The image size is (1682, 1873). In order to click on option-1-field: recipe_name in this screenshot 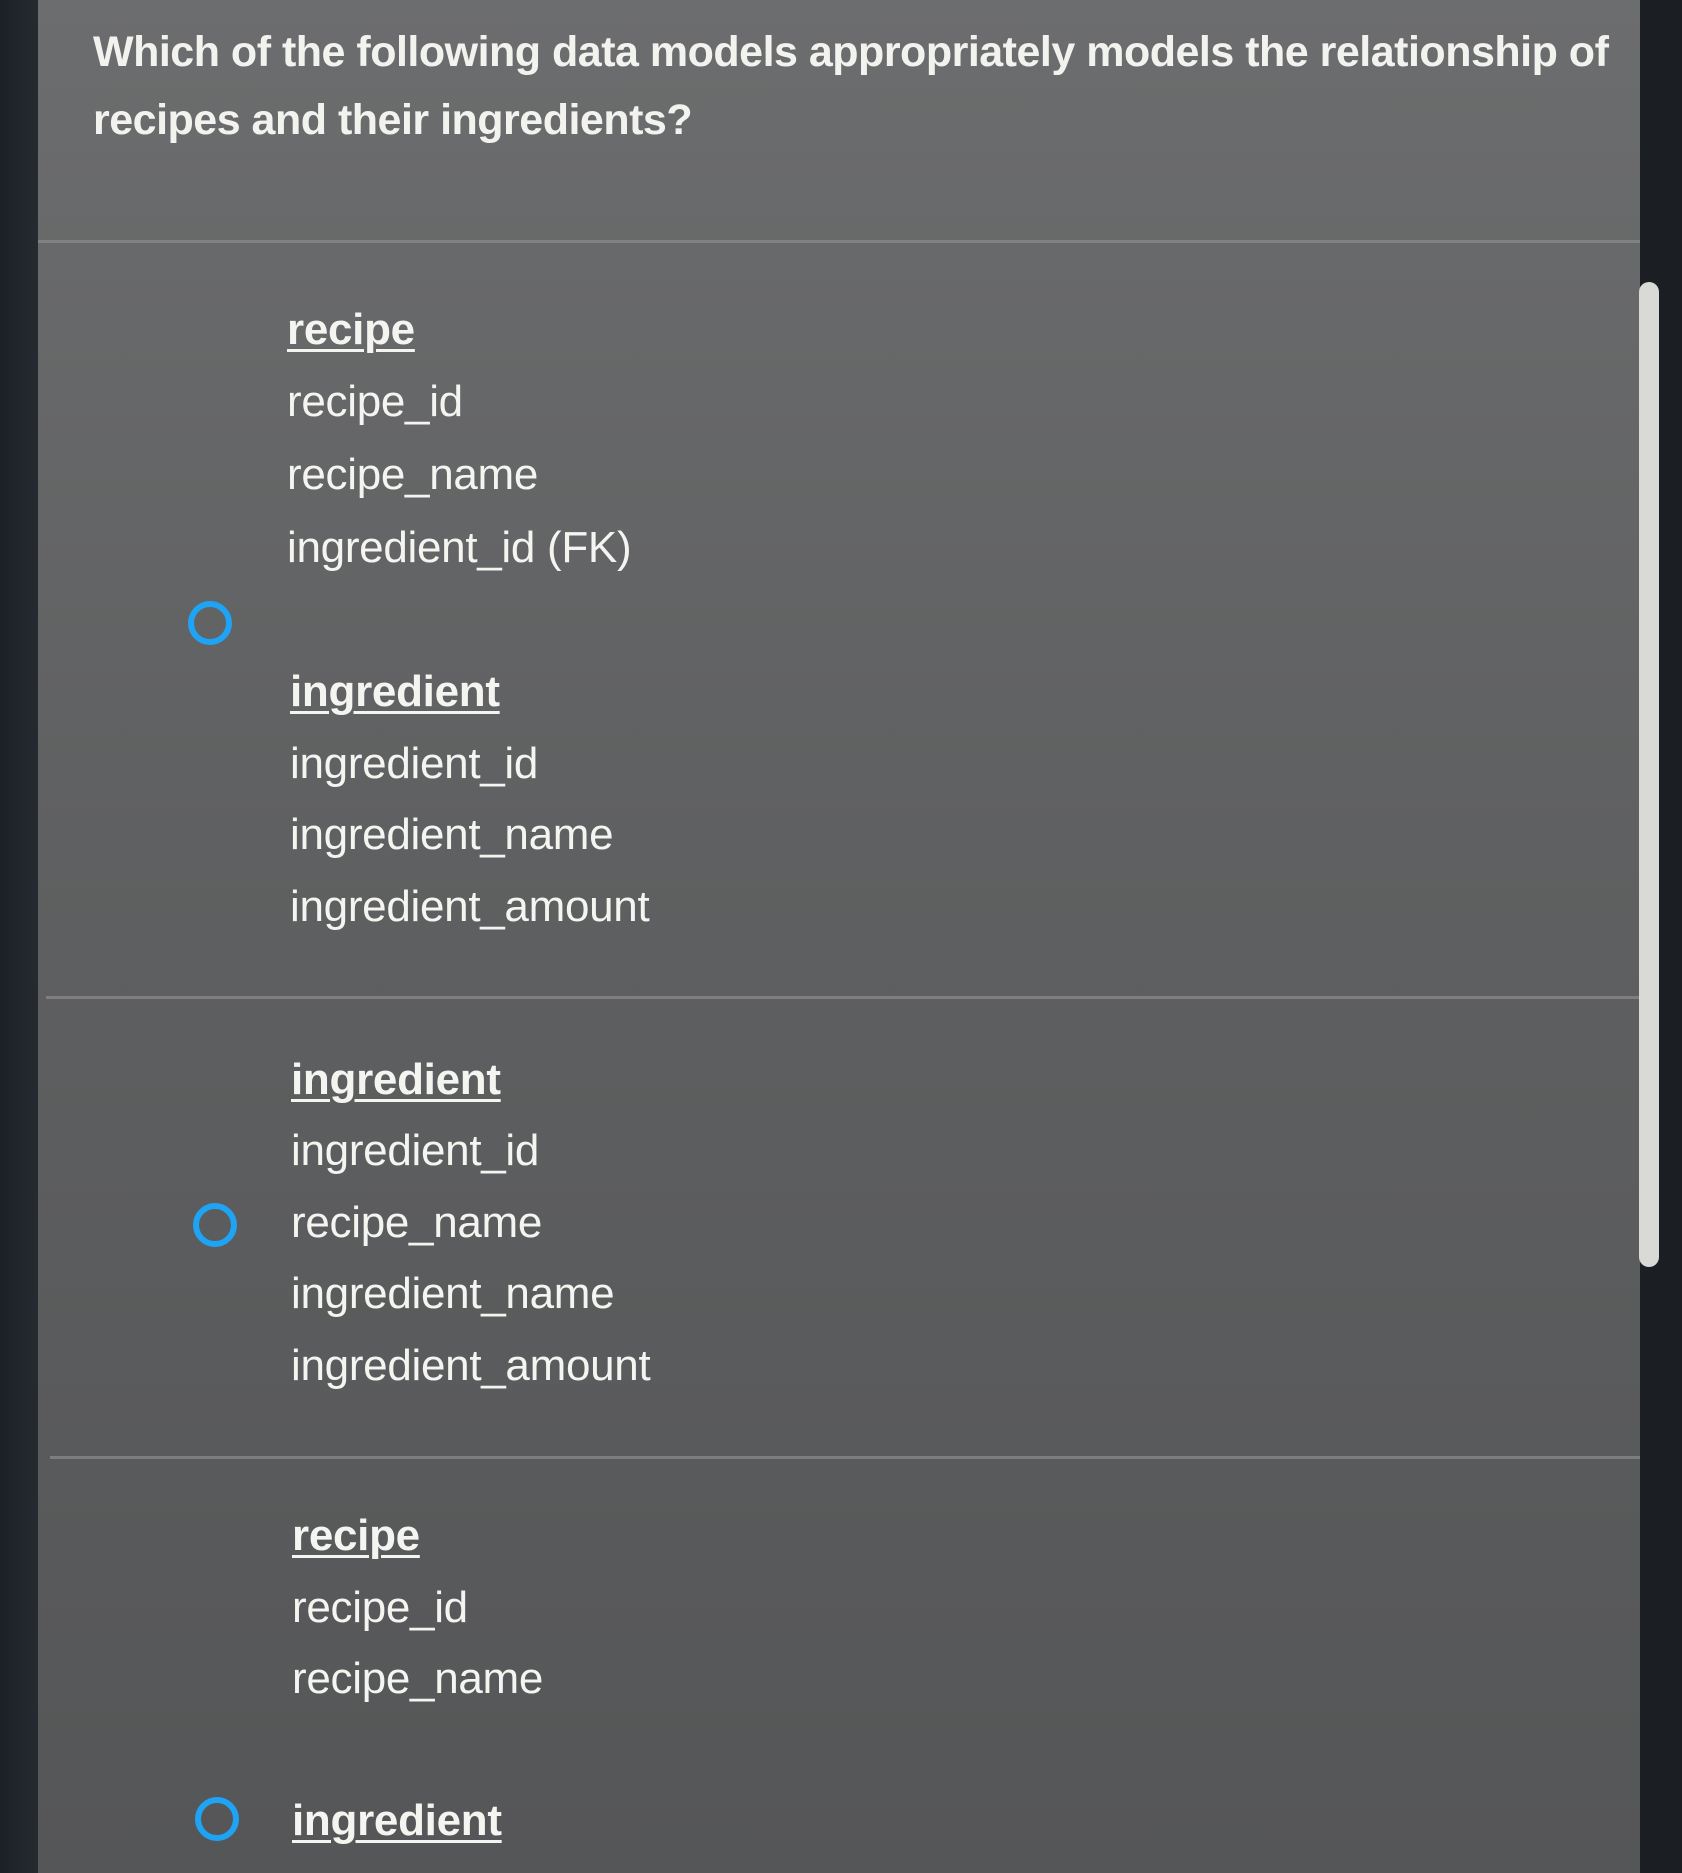, I will do `click(413, 474)`.